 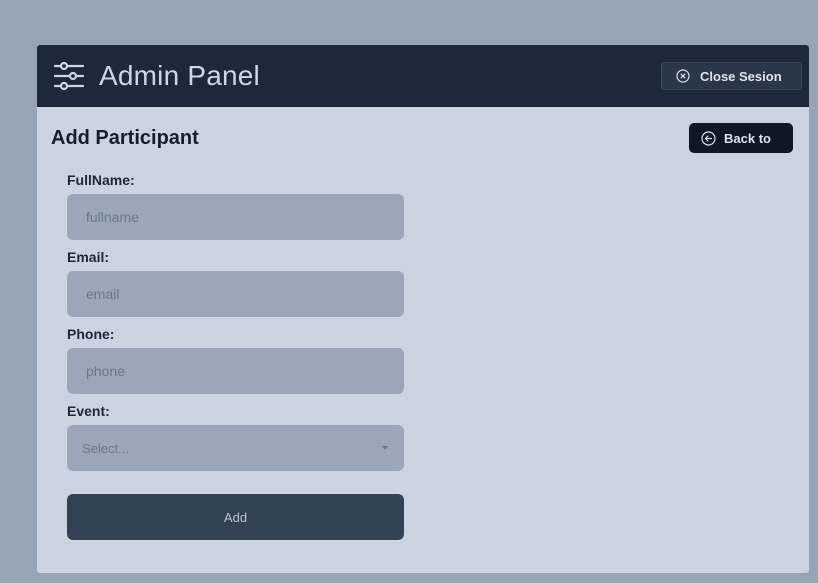 I want to click on page-title: Add Participant, so click(x=125, y=138).